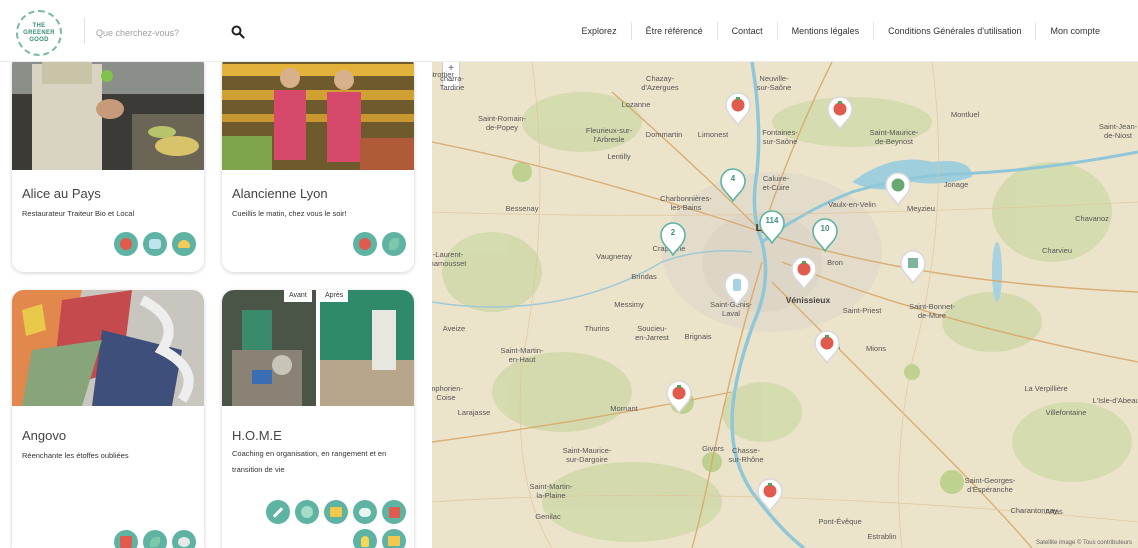 The image size is (1138, 548). Describe the element at coordinates (257, 435) in the screenshot. I see `card-title: H.O.M.E` at that location.